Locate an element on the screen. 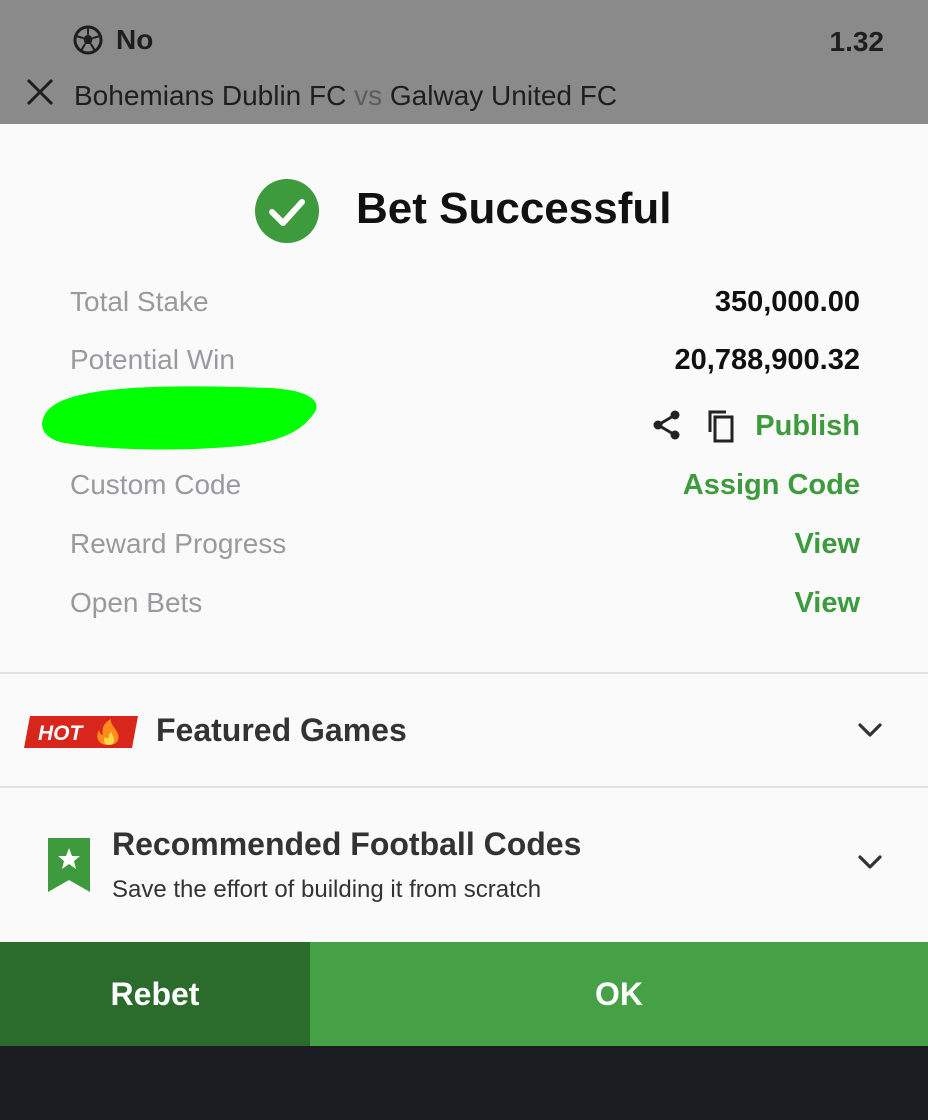 This screenshot has height=1120, width=928. bet-selection: No is located at coordinates (135, 39).